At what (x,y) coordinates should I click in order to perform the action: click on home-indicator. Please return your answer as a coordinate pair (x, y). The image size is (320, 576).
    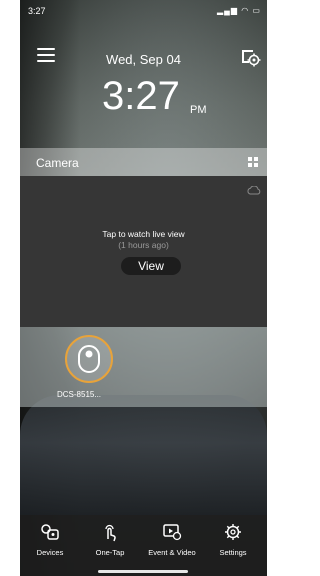
    Looking at the image, I should click on (143, 571).